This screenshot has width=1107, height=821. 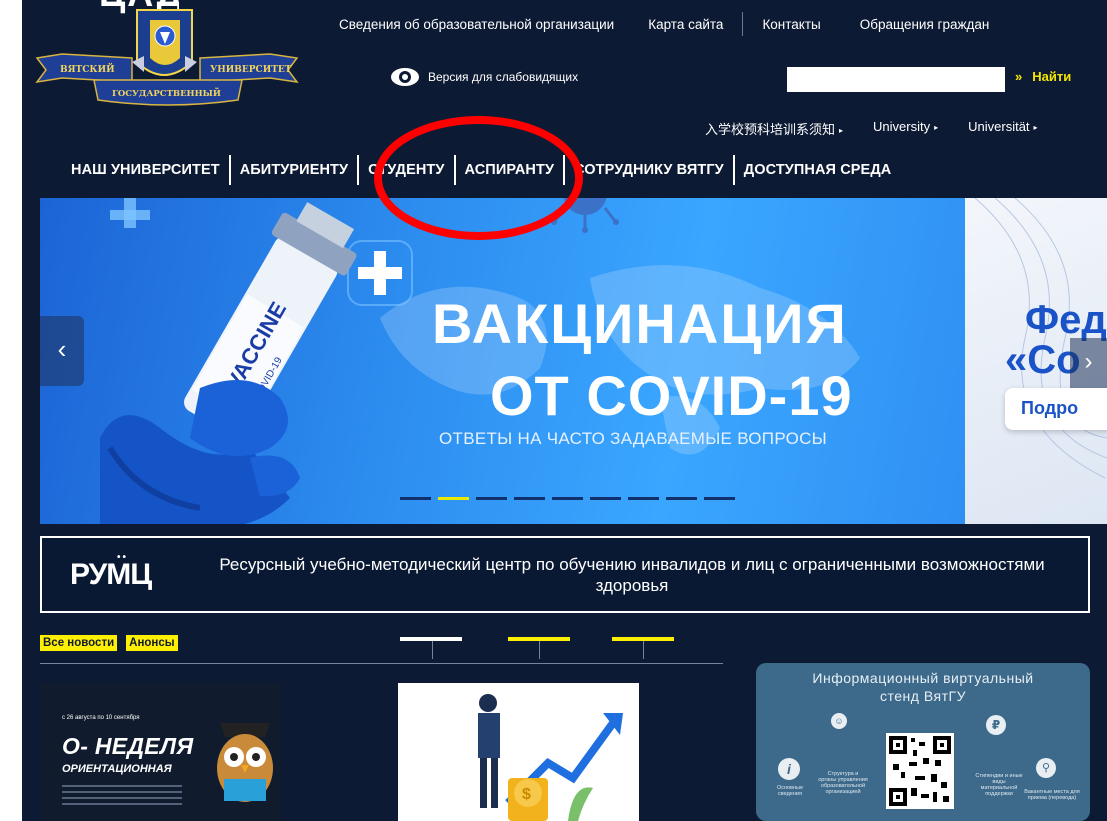 I want to click on nav-our-university: НАШ УНИВЕРСИТЕТ, so click(x=145, y=170).